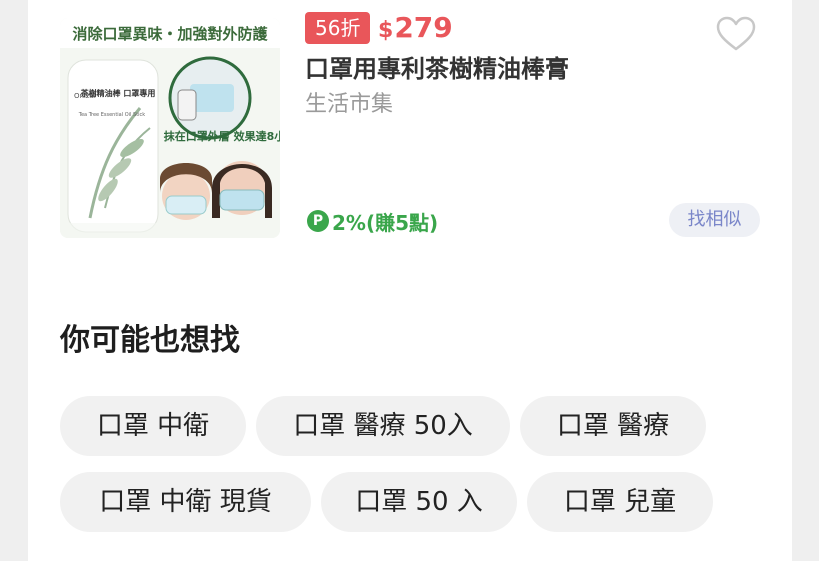  What do you see at coordinates (383, 426) in the screenshot?
I see `suggestion-chip: 口罩 醫療 50入` at bounding box center [383, 426].